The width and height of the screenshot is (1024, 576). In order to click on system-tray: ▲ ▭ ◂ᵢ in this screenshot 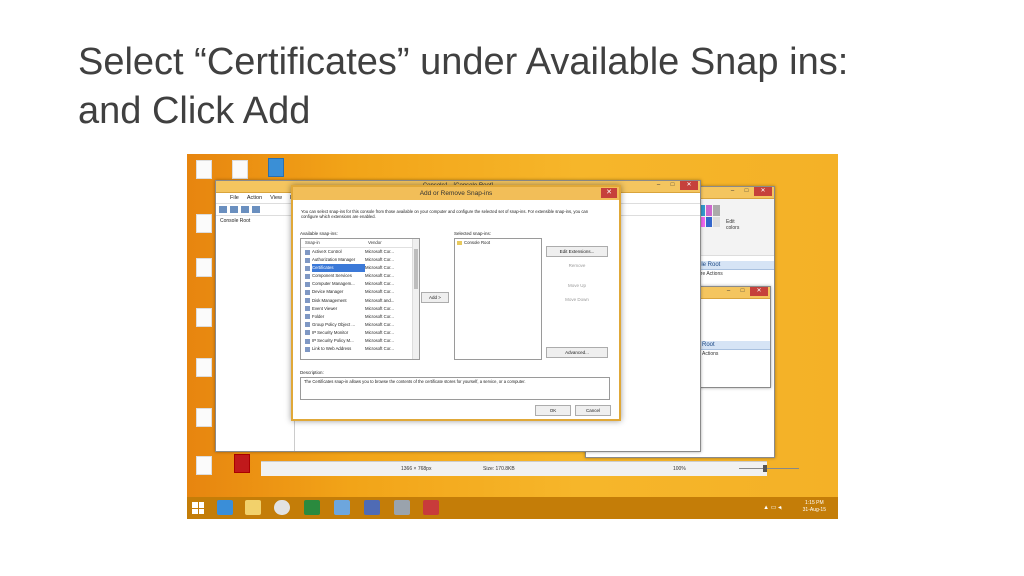, I will do `click(772, 507)`.